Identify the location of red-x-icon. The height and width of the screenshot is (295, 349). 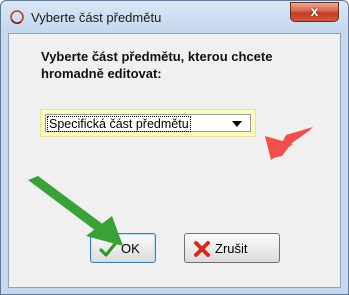
(202, 249).